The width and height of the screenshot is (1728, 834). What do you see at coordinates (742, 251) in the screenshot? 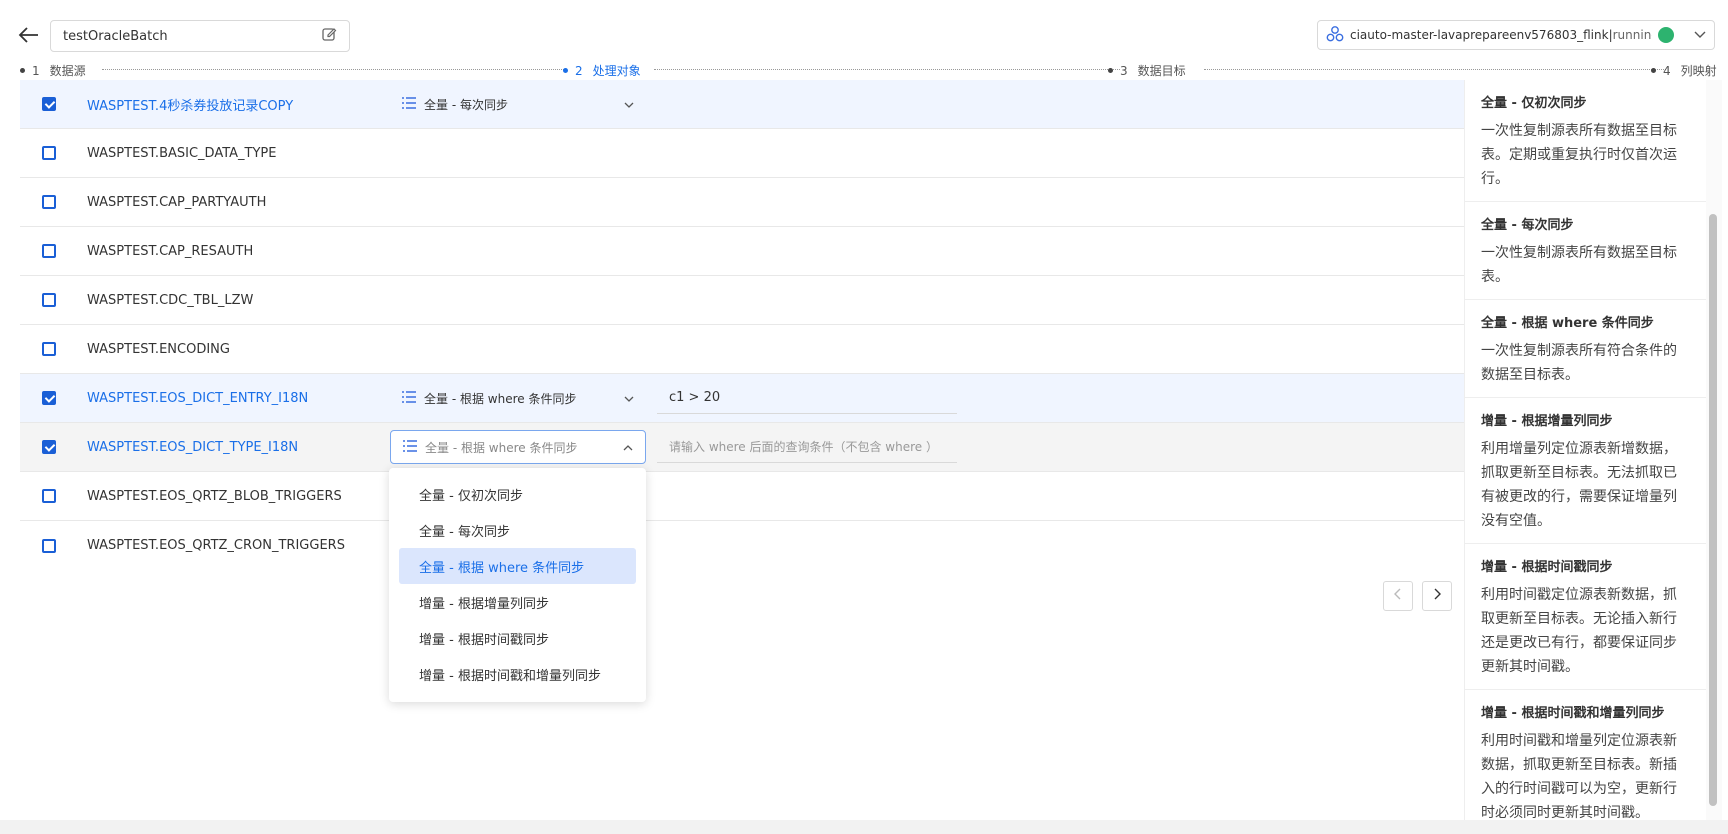
I see `table-row: WASPTEST.CAP_RESAUTH` at bounding box center [742, 251].